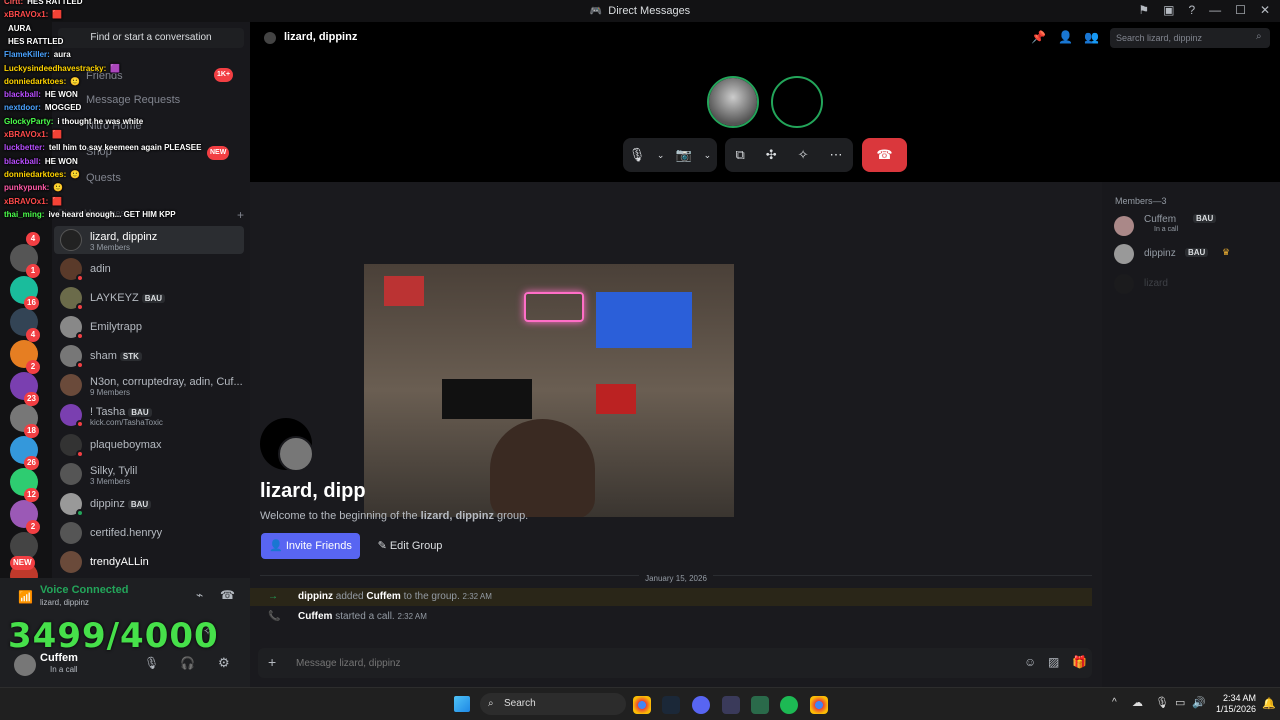 The height and width of the screenshot is (720, 1280). Describe the element at coordinates (553, 704) in the screenshot. I see `taskbar-search: ⌕ Search` at that location.